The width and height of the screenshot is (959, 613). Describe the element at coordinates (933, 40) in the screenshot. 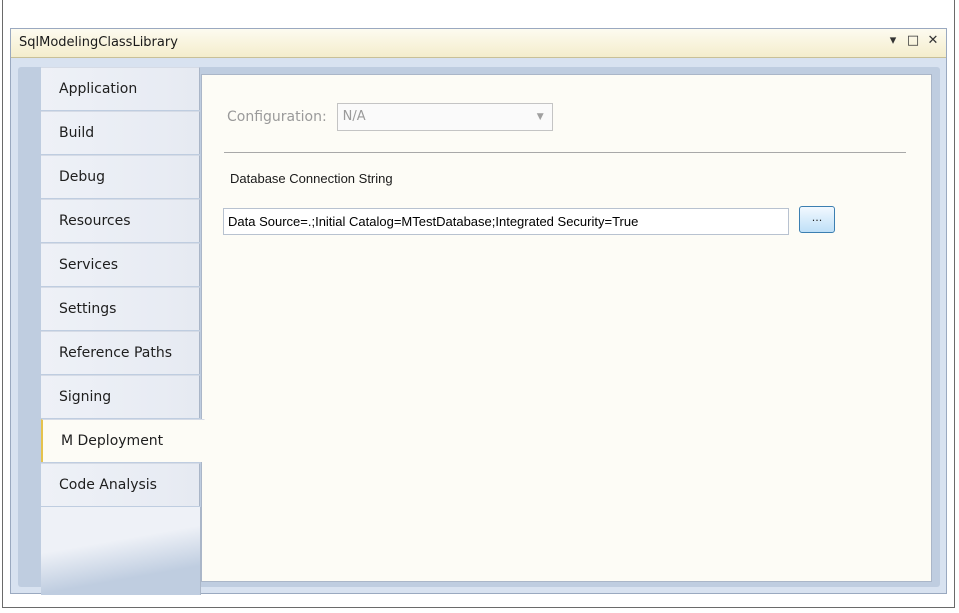

I see `close-icon: ✕` at that location.